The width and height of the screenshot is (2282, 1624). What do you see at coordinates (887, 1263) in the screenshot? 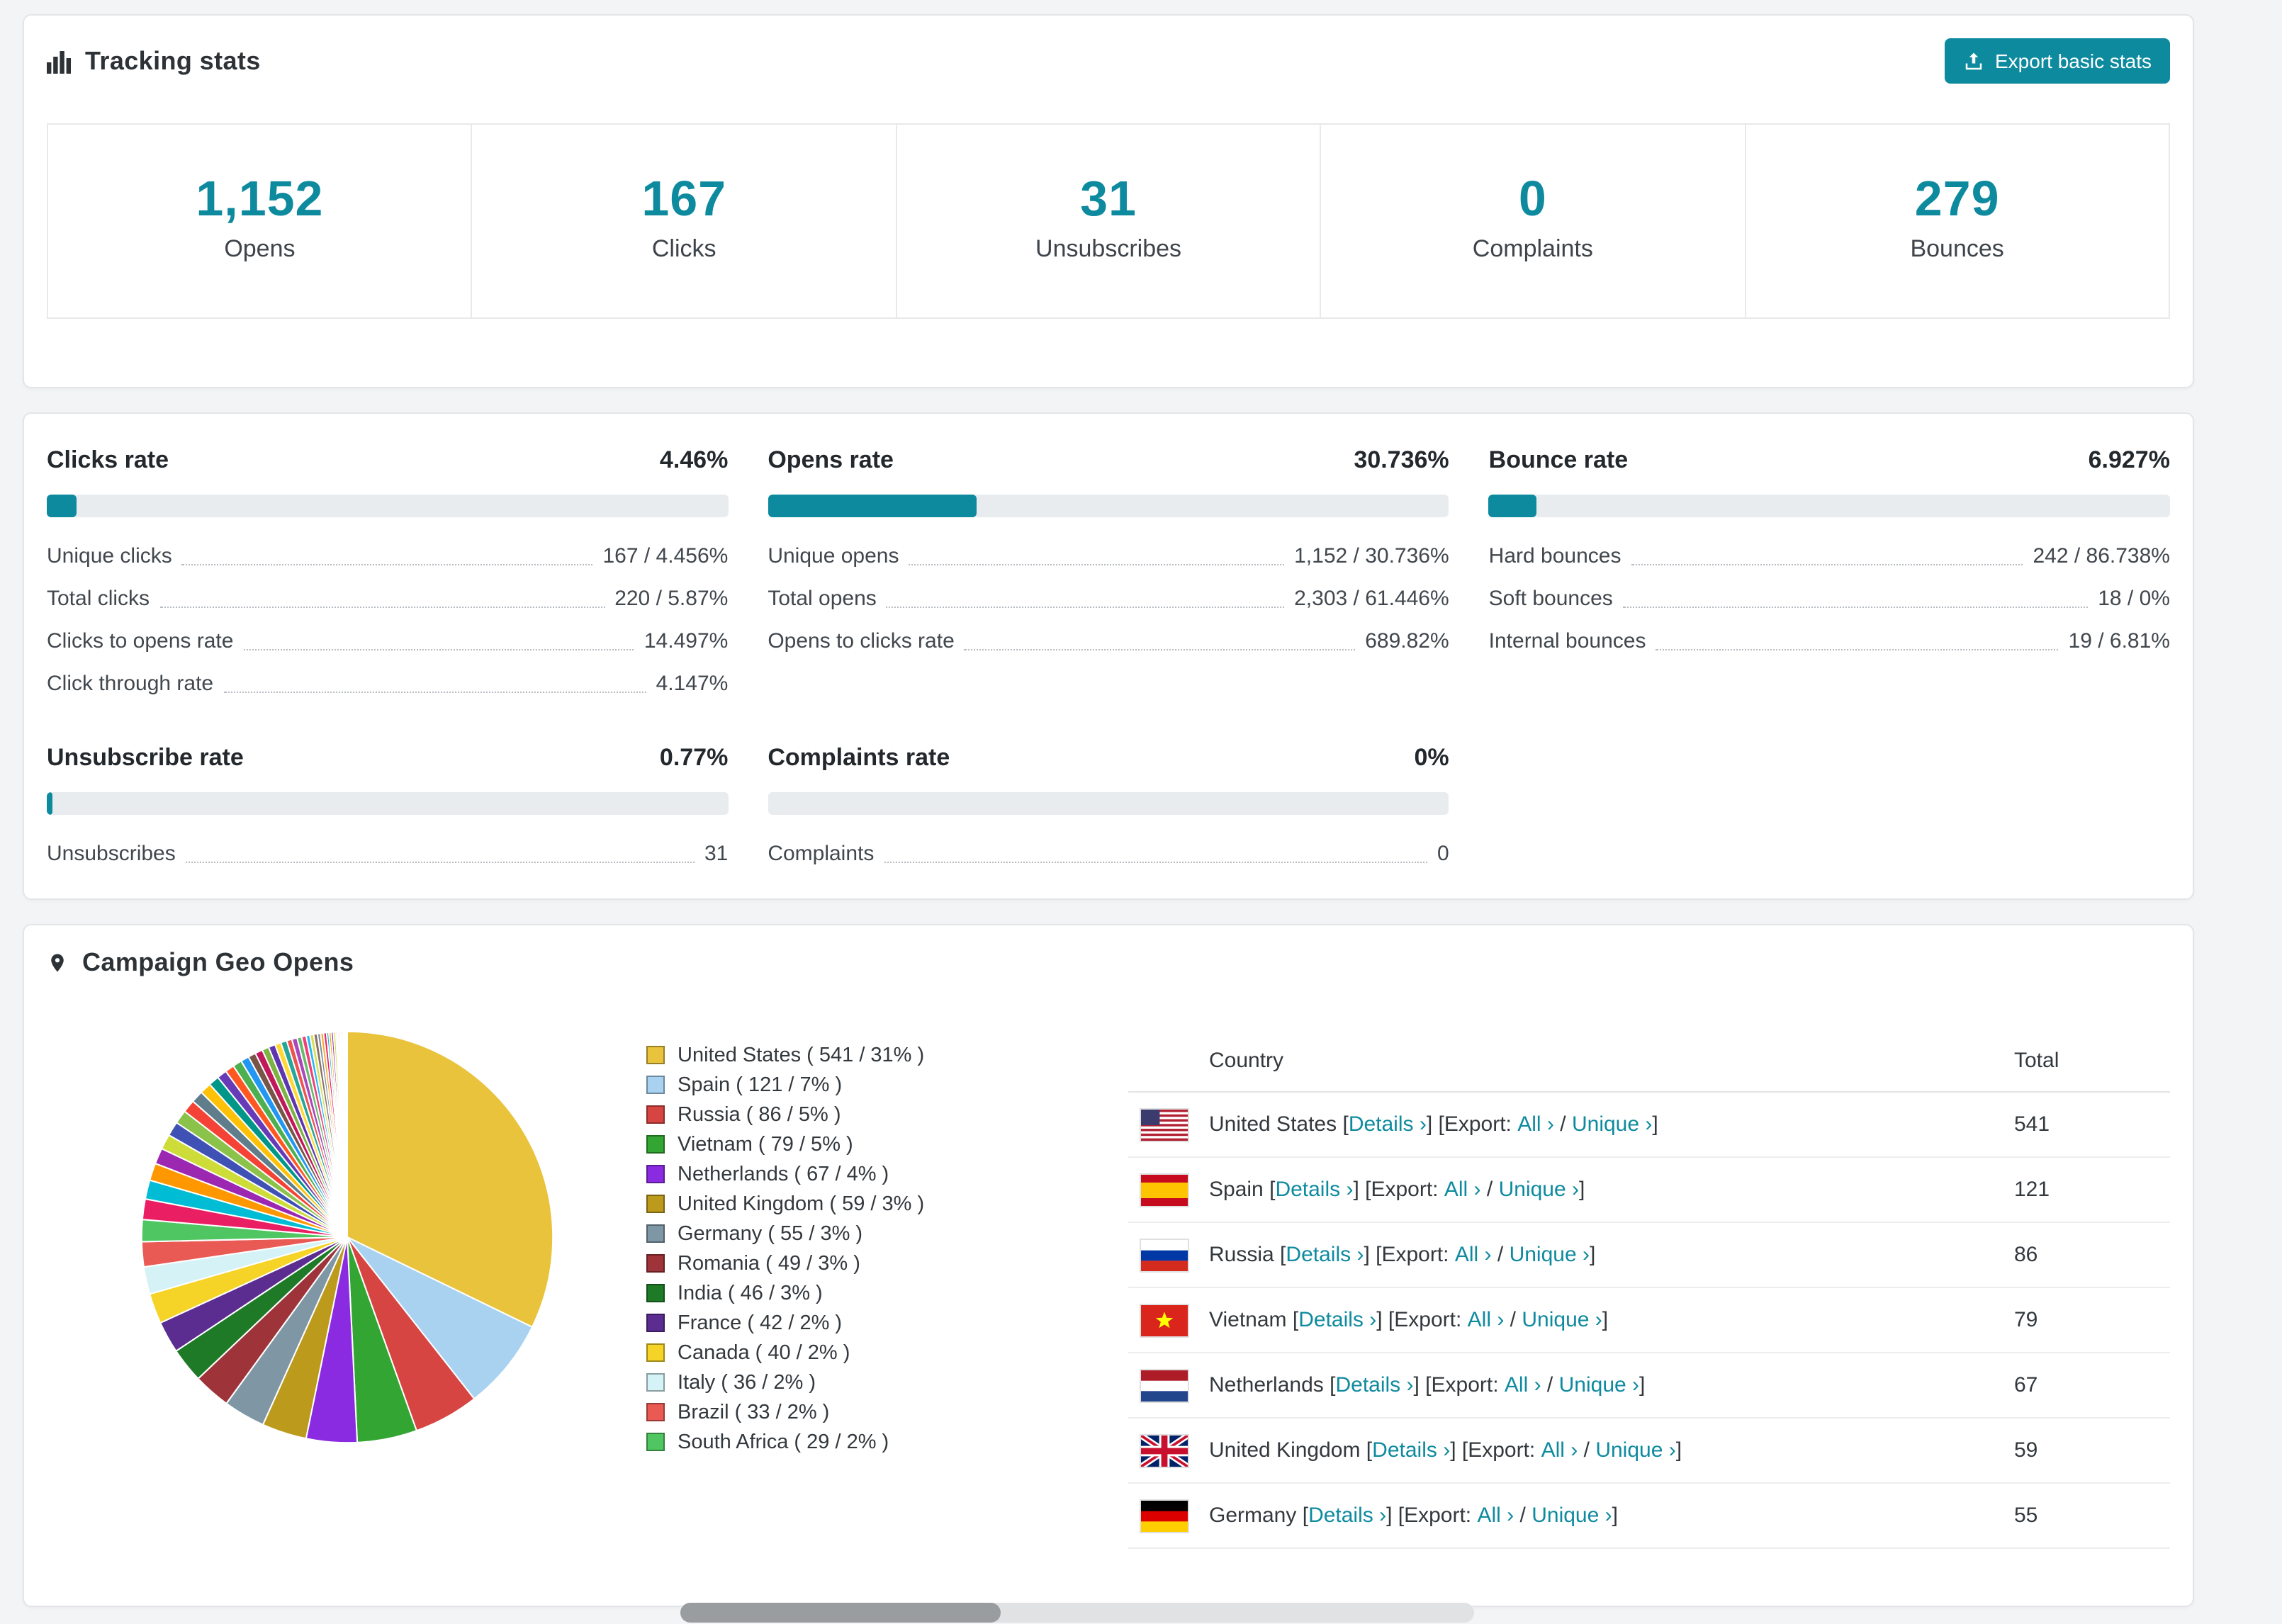
I see `legend-item-romania: Romania ( 49 / 3% )` at bounding box center [887, 1263].